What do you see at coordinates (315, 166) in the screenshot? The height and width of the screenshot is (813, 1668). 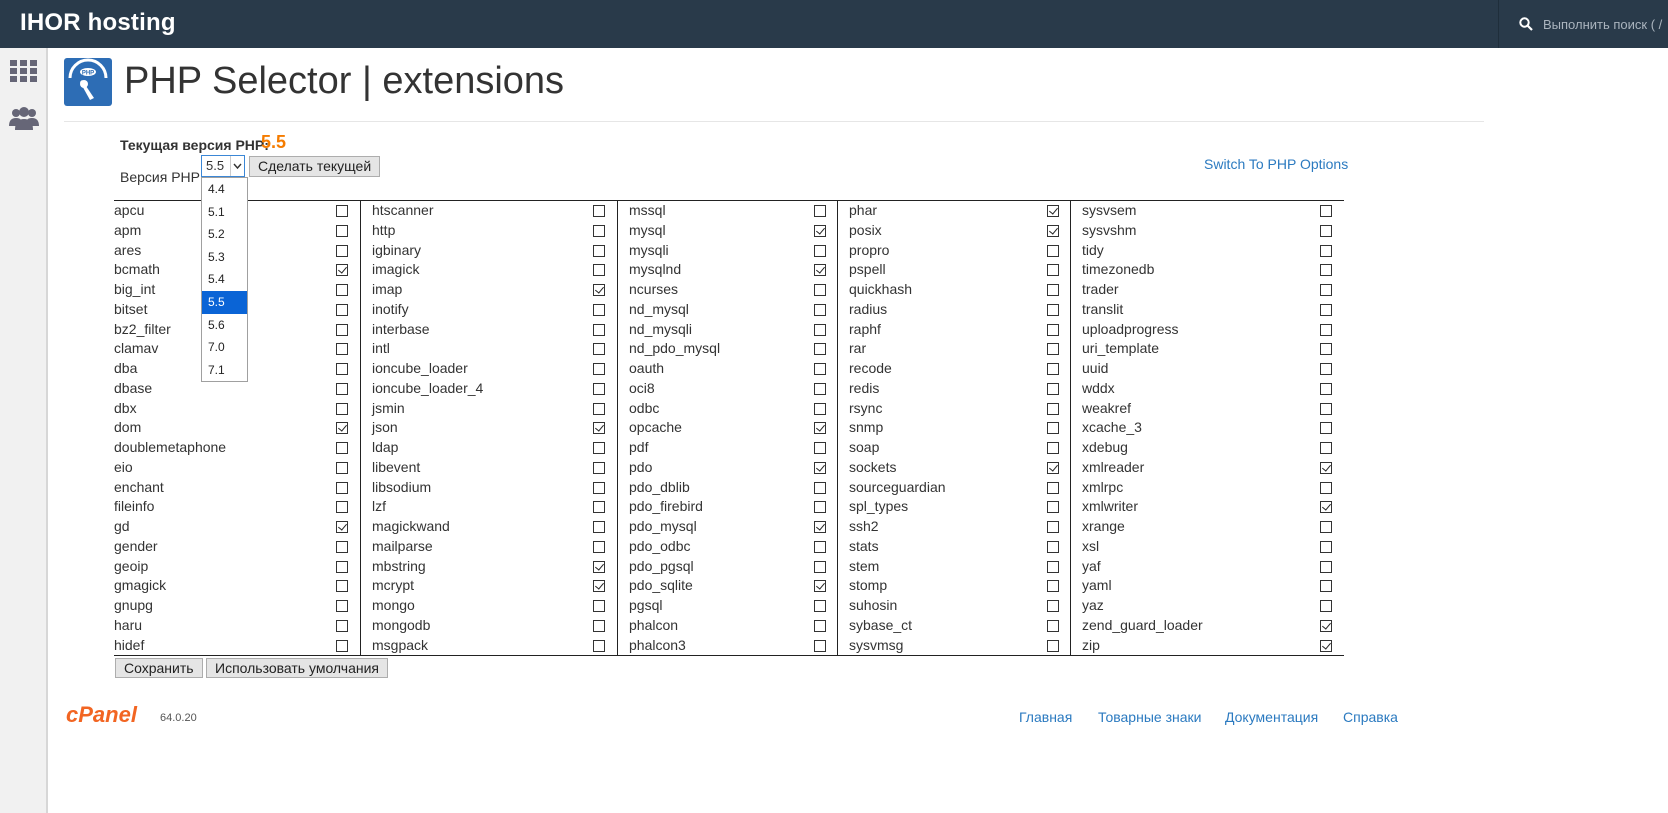 I see `make-current-button: Сделать текущей` at bounding box center [315, 166].